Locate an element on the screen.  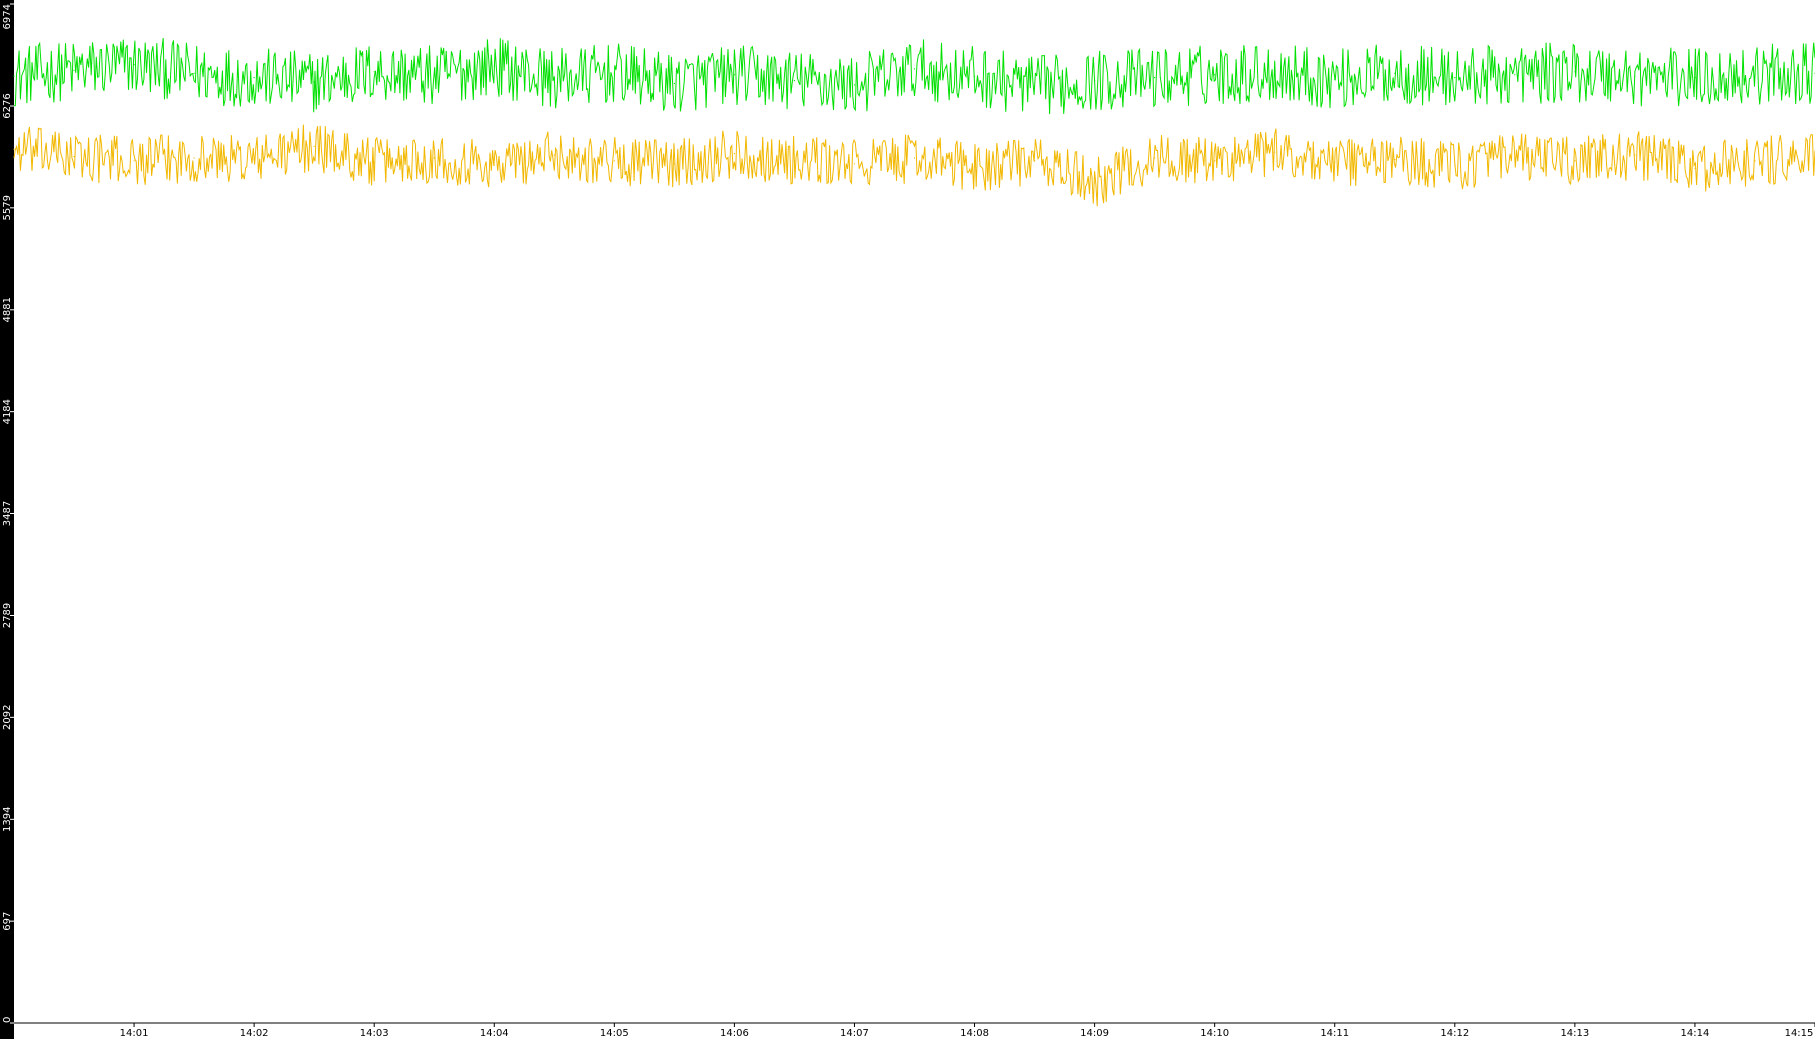
x-tick-label: 14:11 is located at coordinates (1334, 1033).